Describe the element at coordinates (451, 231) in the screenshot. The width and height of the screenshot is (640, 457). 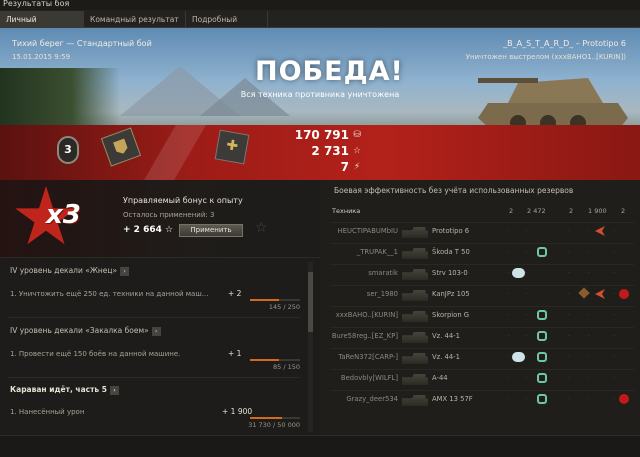
I see `tank-name: Prototipo 6` at that location.